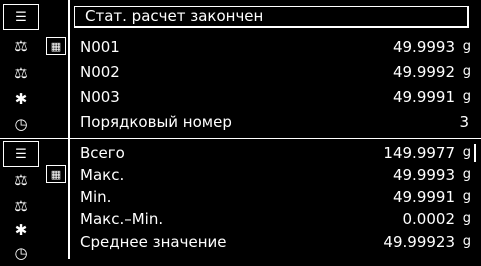 This screenshot has height=266, width=481. Describe the element at coordinates (423, 72) in the screenshot. I see `sample-value: 49.9992` at that location.